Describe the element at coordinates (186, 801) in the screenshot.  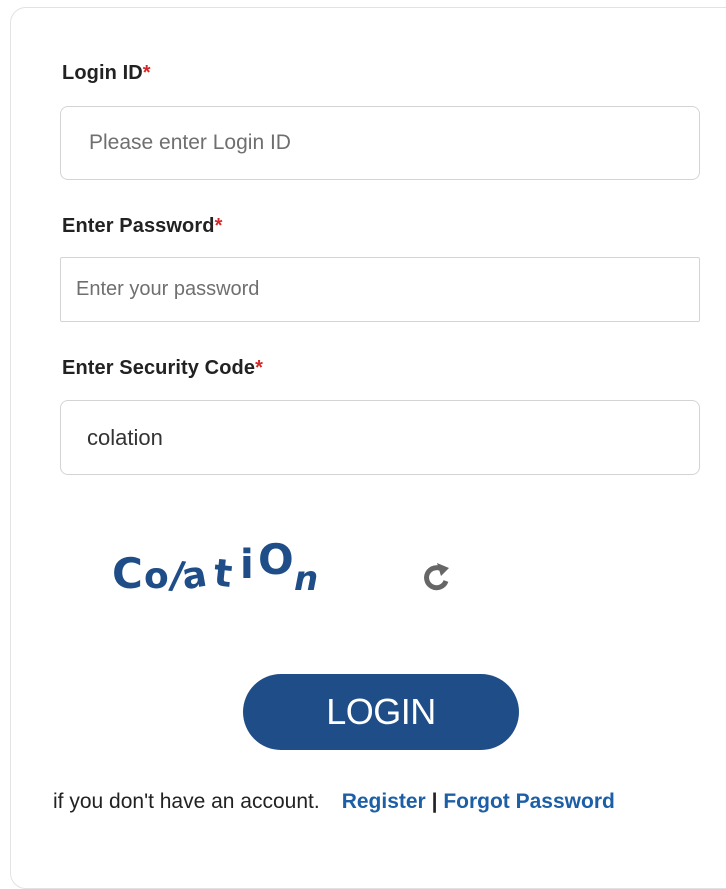
I see `footer-prompt: if you don't have an account.` at that location.